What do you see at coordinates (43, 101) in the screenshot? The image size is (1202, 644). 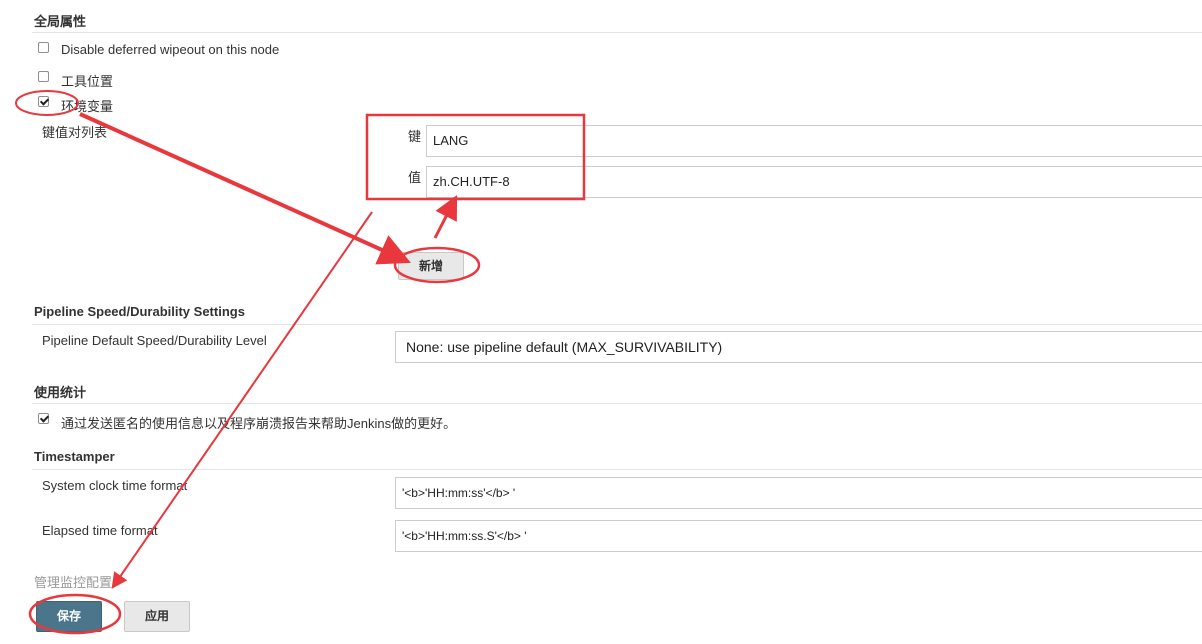 I see `env-vars-checkbox` at bounding box center [43, 101].